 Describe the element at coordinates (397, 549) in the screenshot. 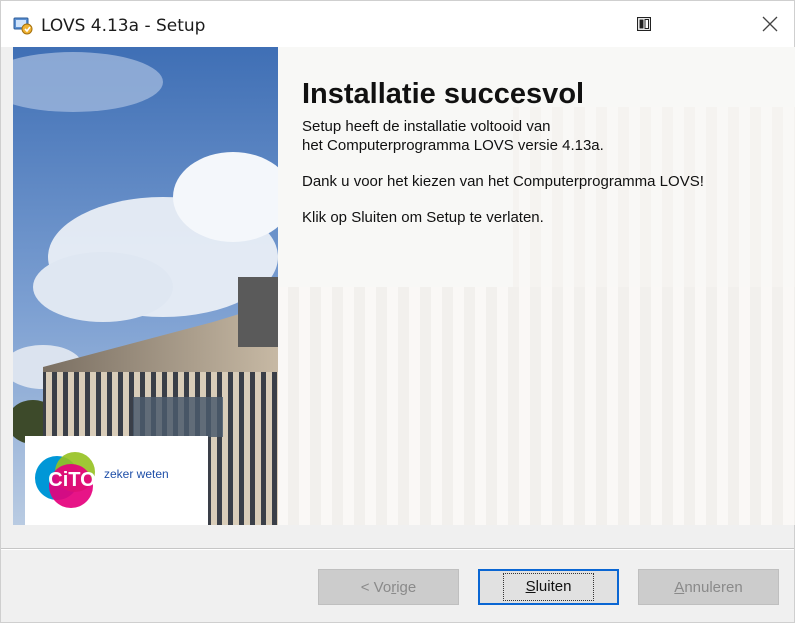

I see `footer-divider` at that location.